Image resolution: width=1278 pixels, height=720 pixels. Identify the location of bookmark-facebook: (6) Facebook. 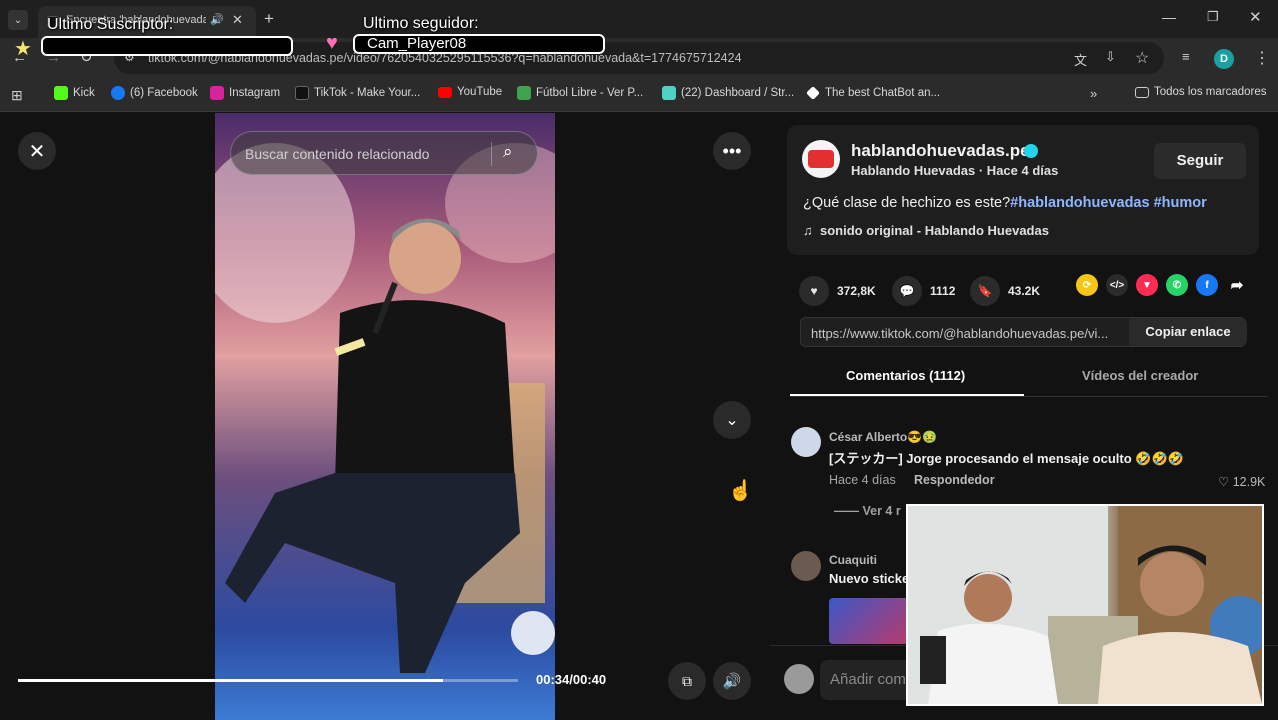
(154, 93).